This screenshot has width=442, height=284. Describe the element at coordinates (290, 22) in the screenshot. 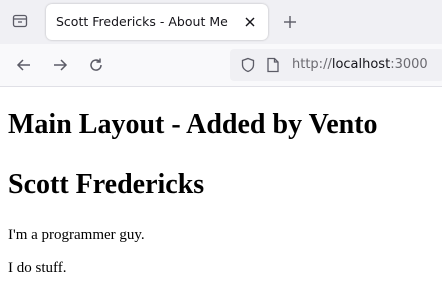

I see `plus-icon` at that location.